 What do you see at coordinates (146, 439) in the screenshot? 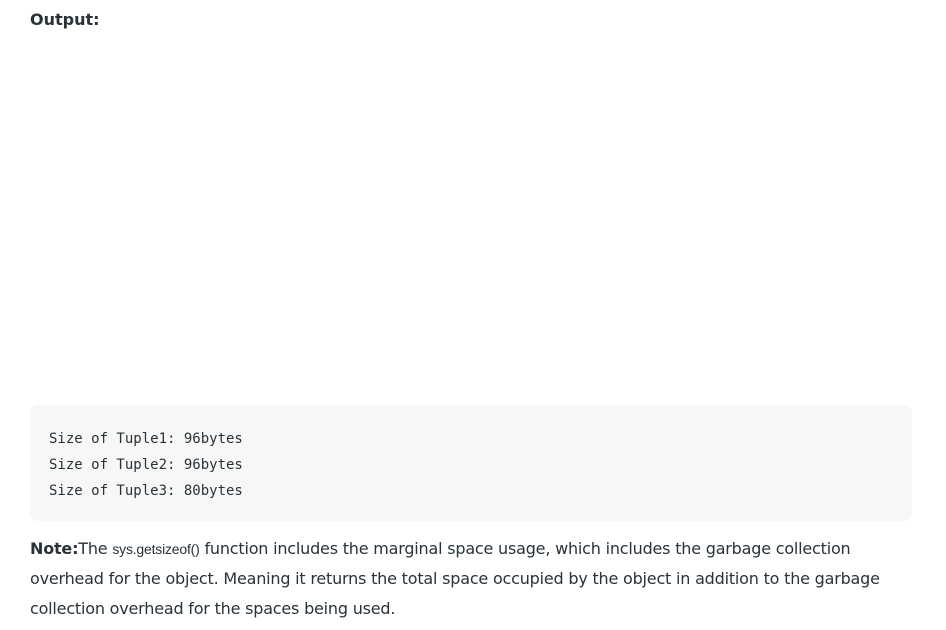
I see `code-output-line: Size of Tuple1: 96bytes` at bounding box center [146, 439].